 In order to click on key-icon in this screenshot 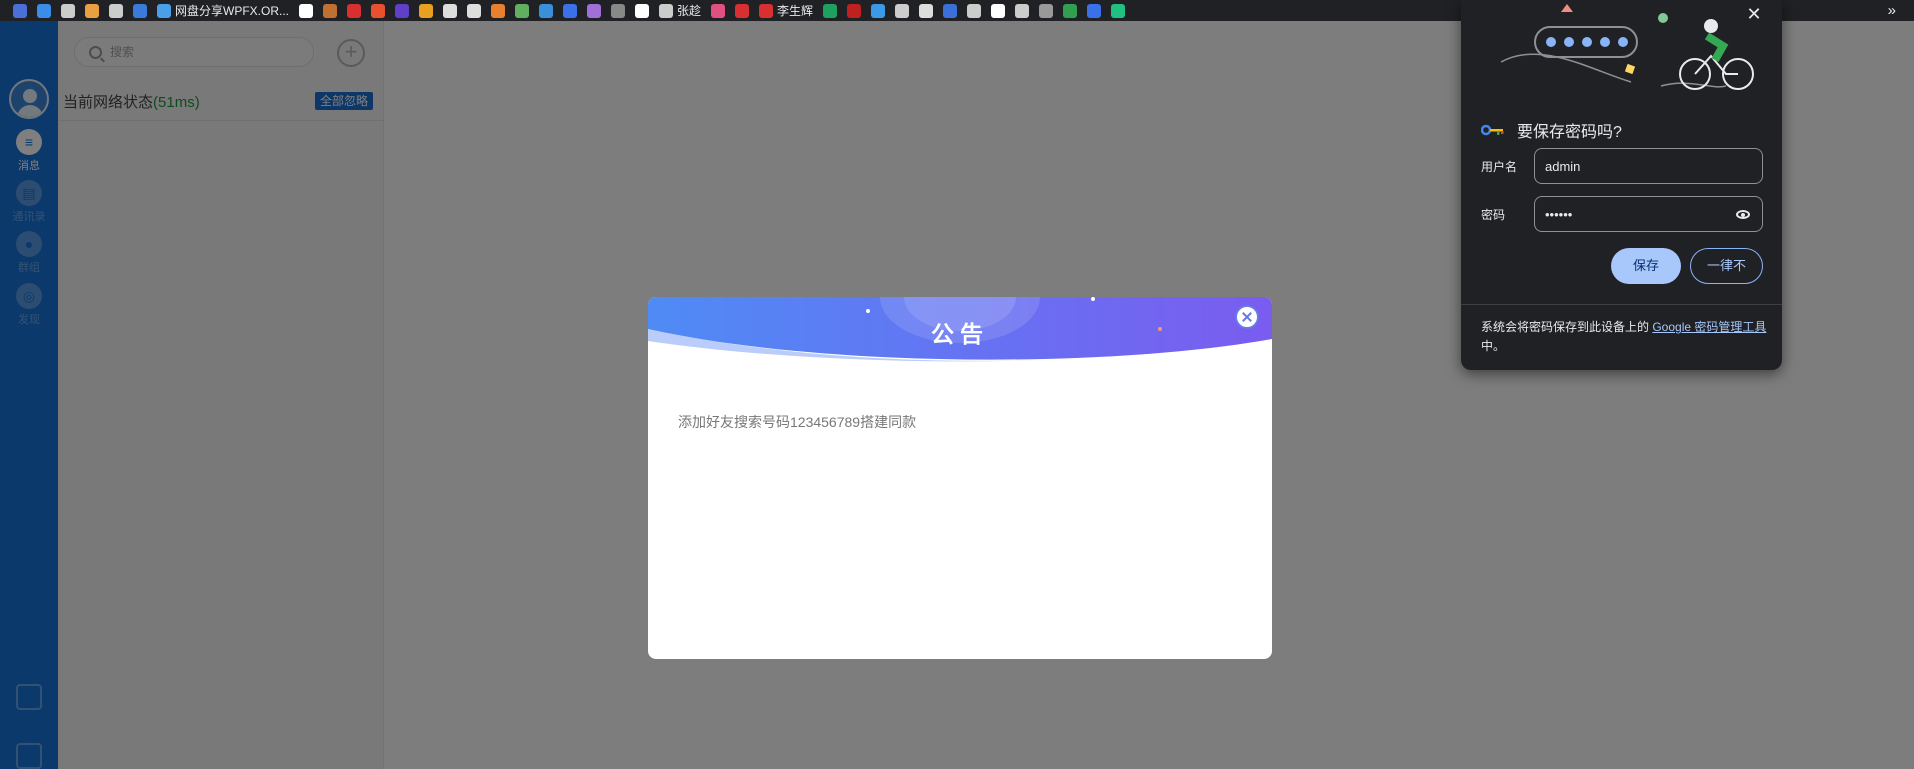, I will do `click(1492, 130)`.